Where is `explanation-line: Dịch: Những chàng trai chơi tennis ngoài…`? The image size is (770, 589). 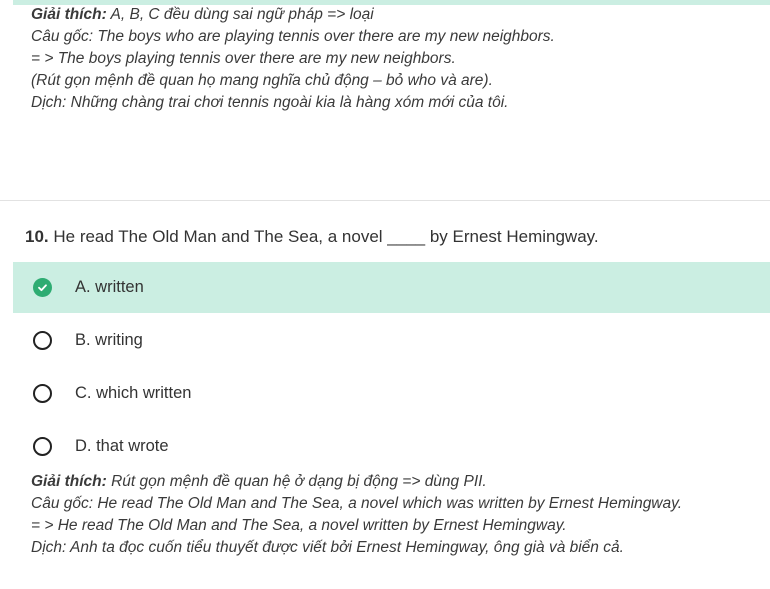
explanation-line: Dịch: Những chàng trai chơi tennis ngoài… is located at coordinates (270, 102).